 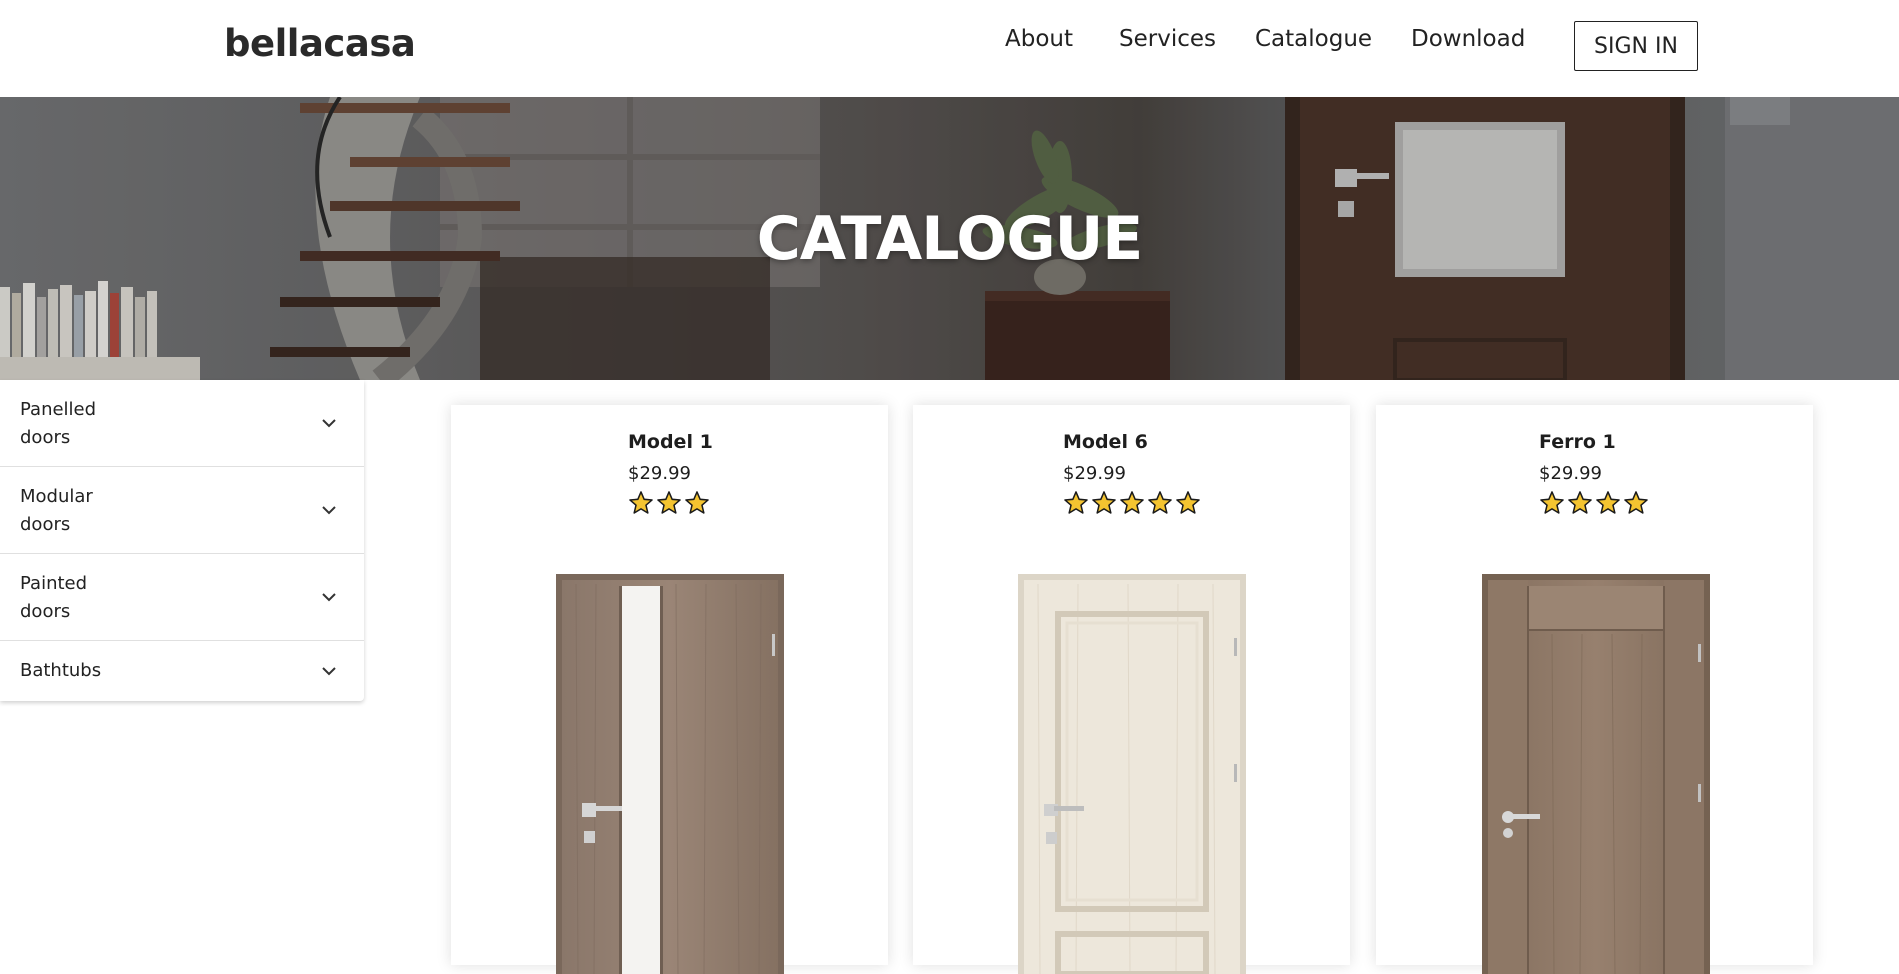 What do you see at coordinates (54, 583) in the screenshot?
I see `category-label-line1: Painted` at bounding box center [54, 583].